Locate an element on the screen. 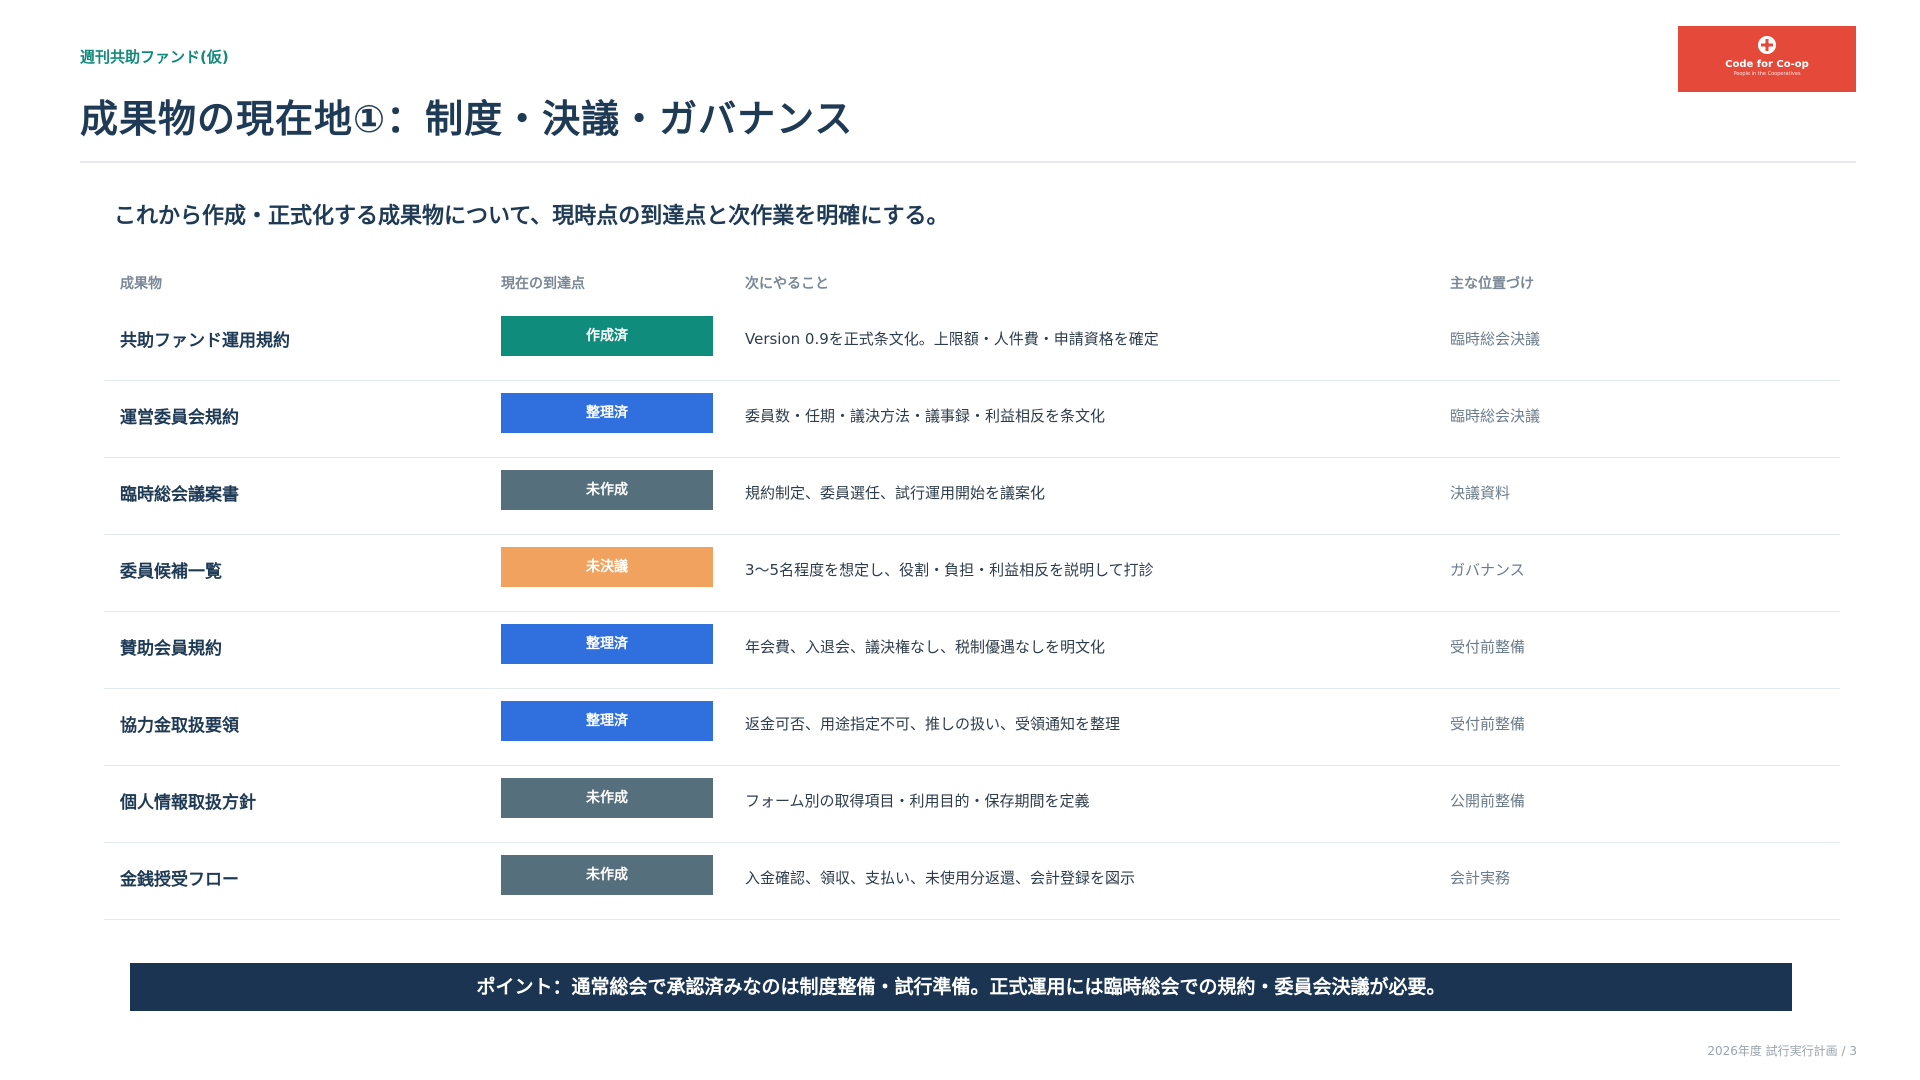 This screenshot has width=1920, height=1080. eyebrow-label: 週刊共助ファンド(仮) is located at coordinates (154, 57).